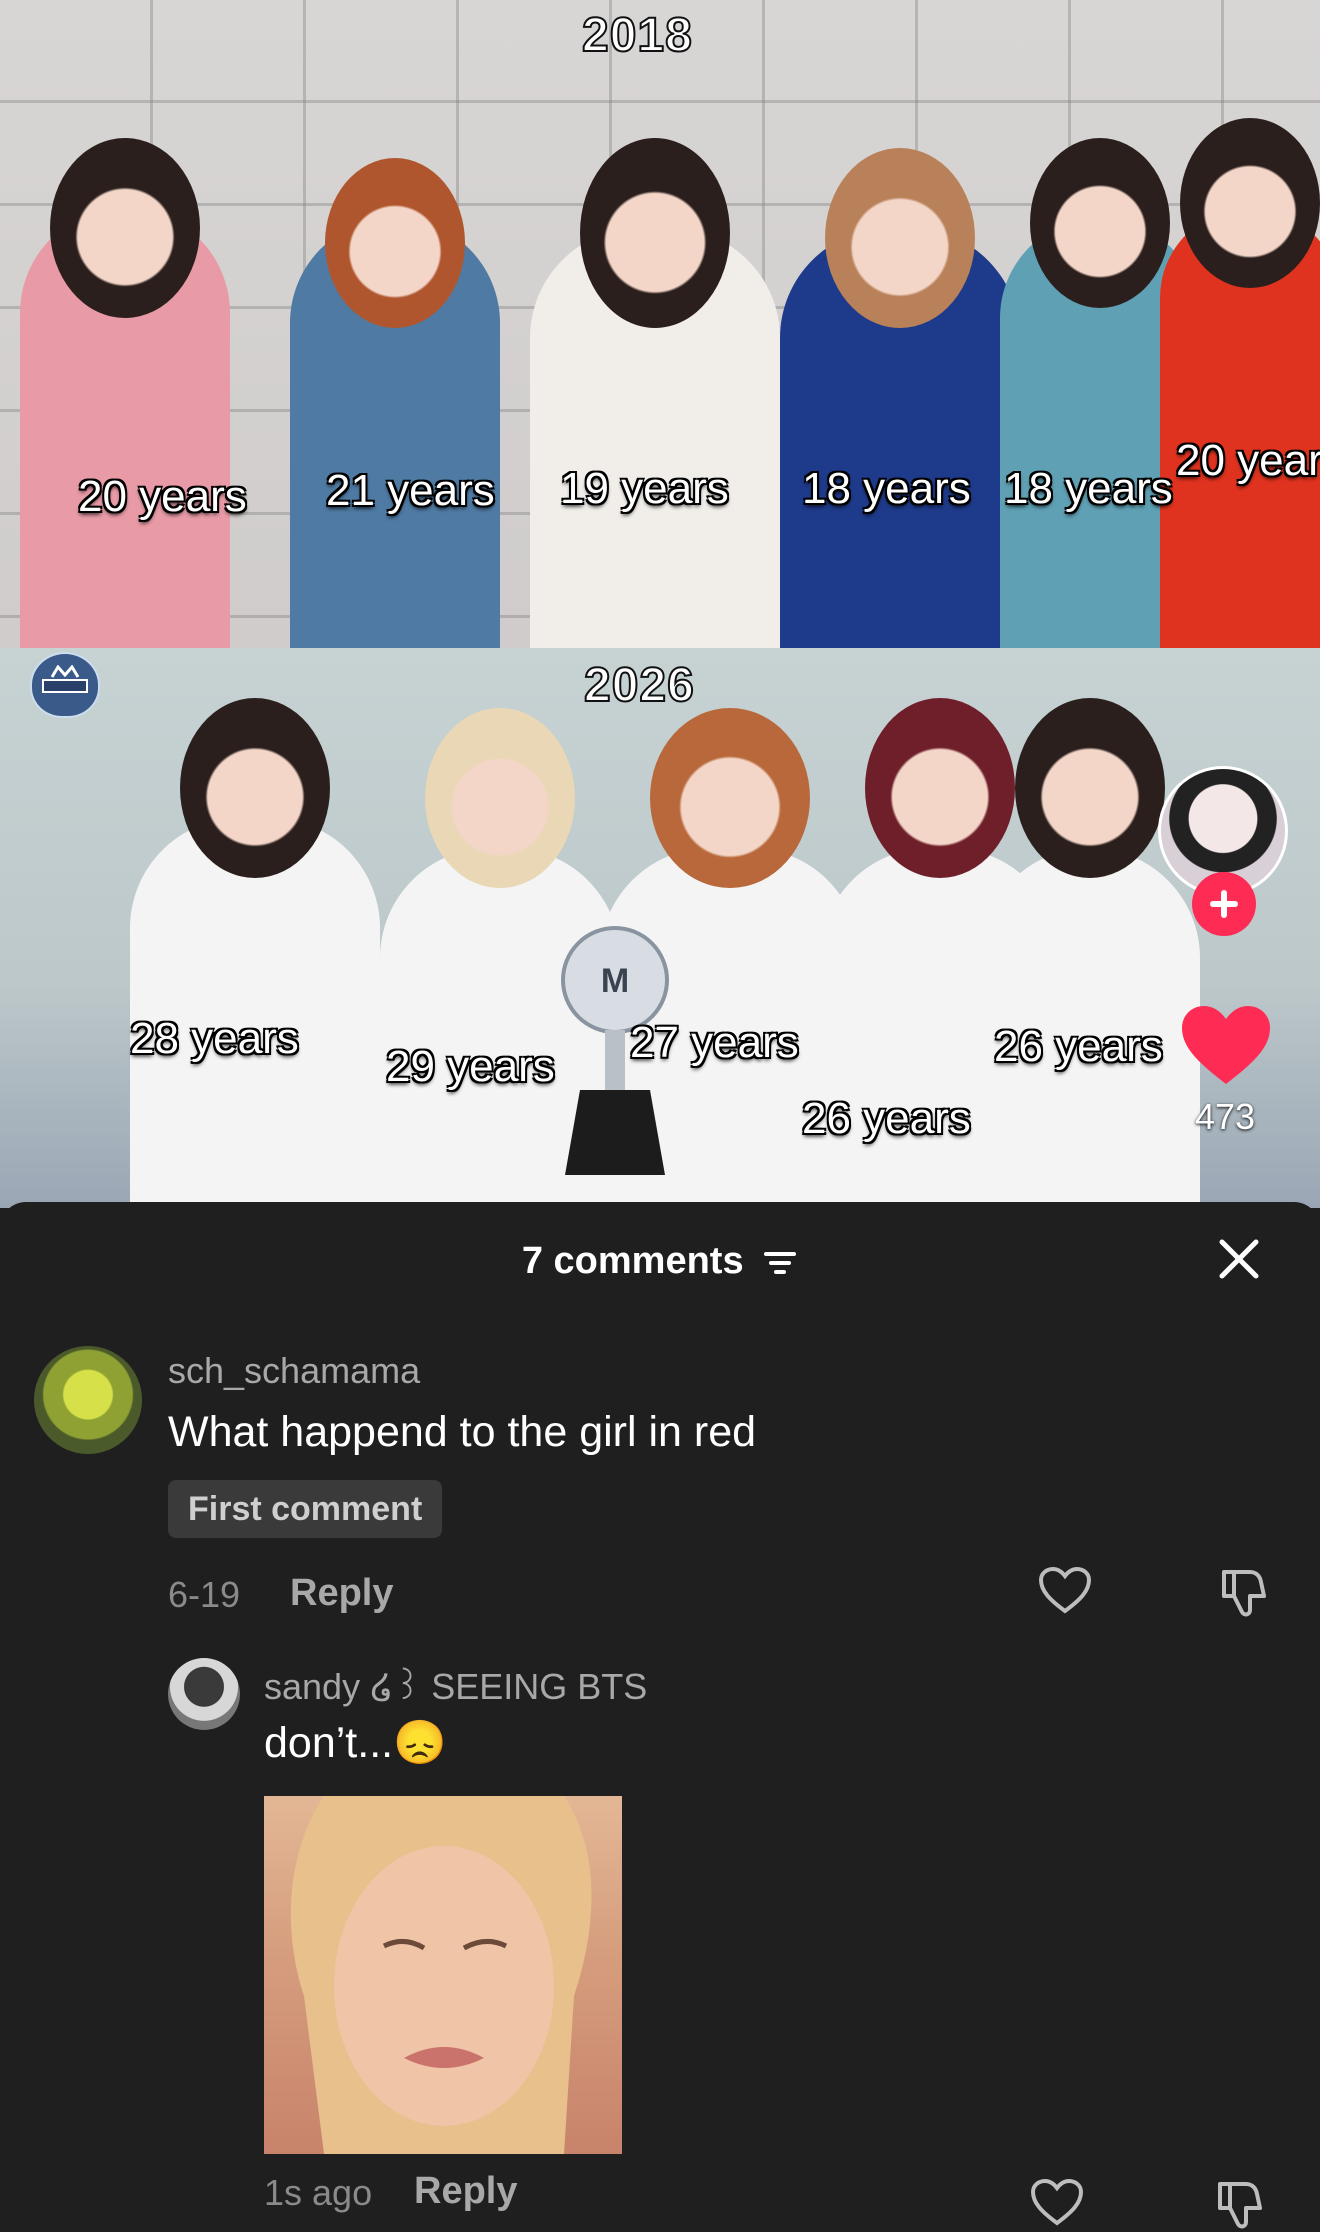 The width and height of the screenshot is (1320, 2232). I want to click on reply-username: sandy ໒꒱ SEEING BTS, so click(455, 1684).